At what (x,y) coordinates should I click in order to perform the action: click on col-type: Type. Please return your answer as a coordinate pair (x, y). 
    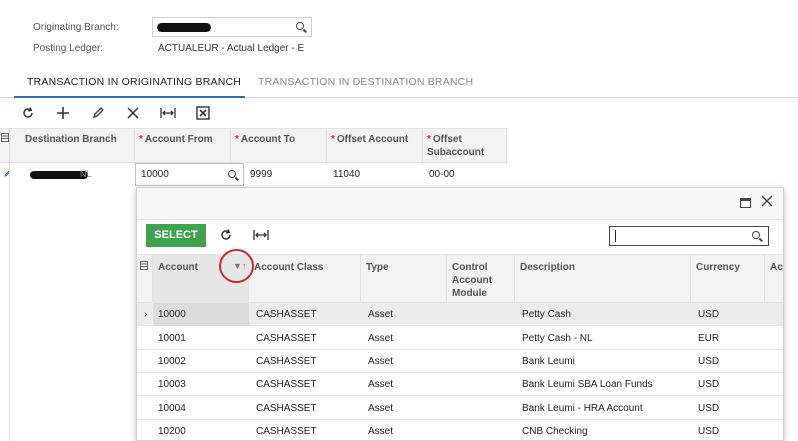
    Looking at the image, I should click on (404, 279).